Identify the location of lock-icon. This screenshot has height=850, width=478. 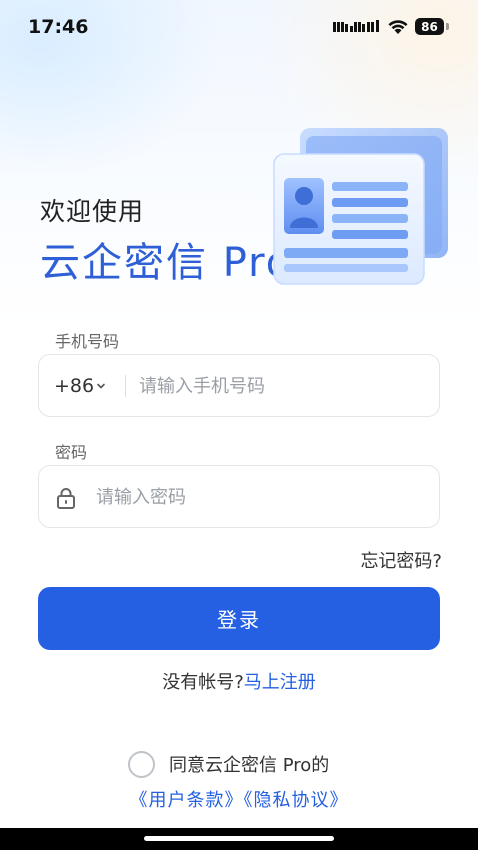
(66, 498).